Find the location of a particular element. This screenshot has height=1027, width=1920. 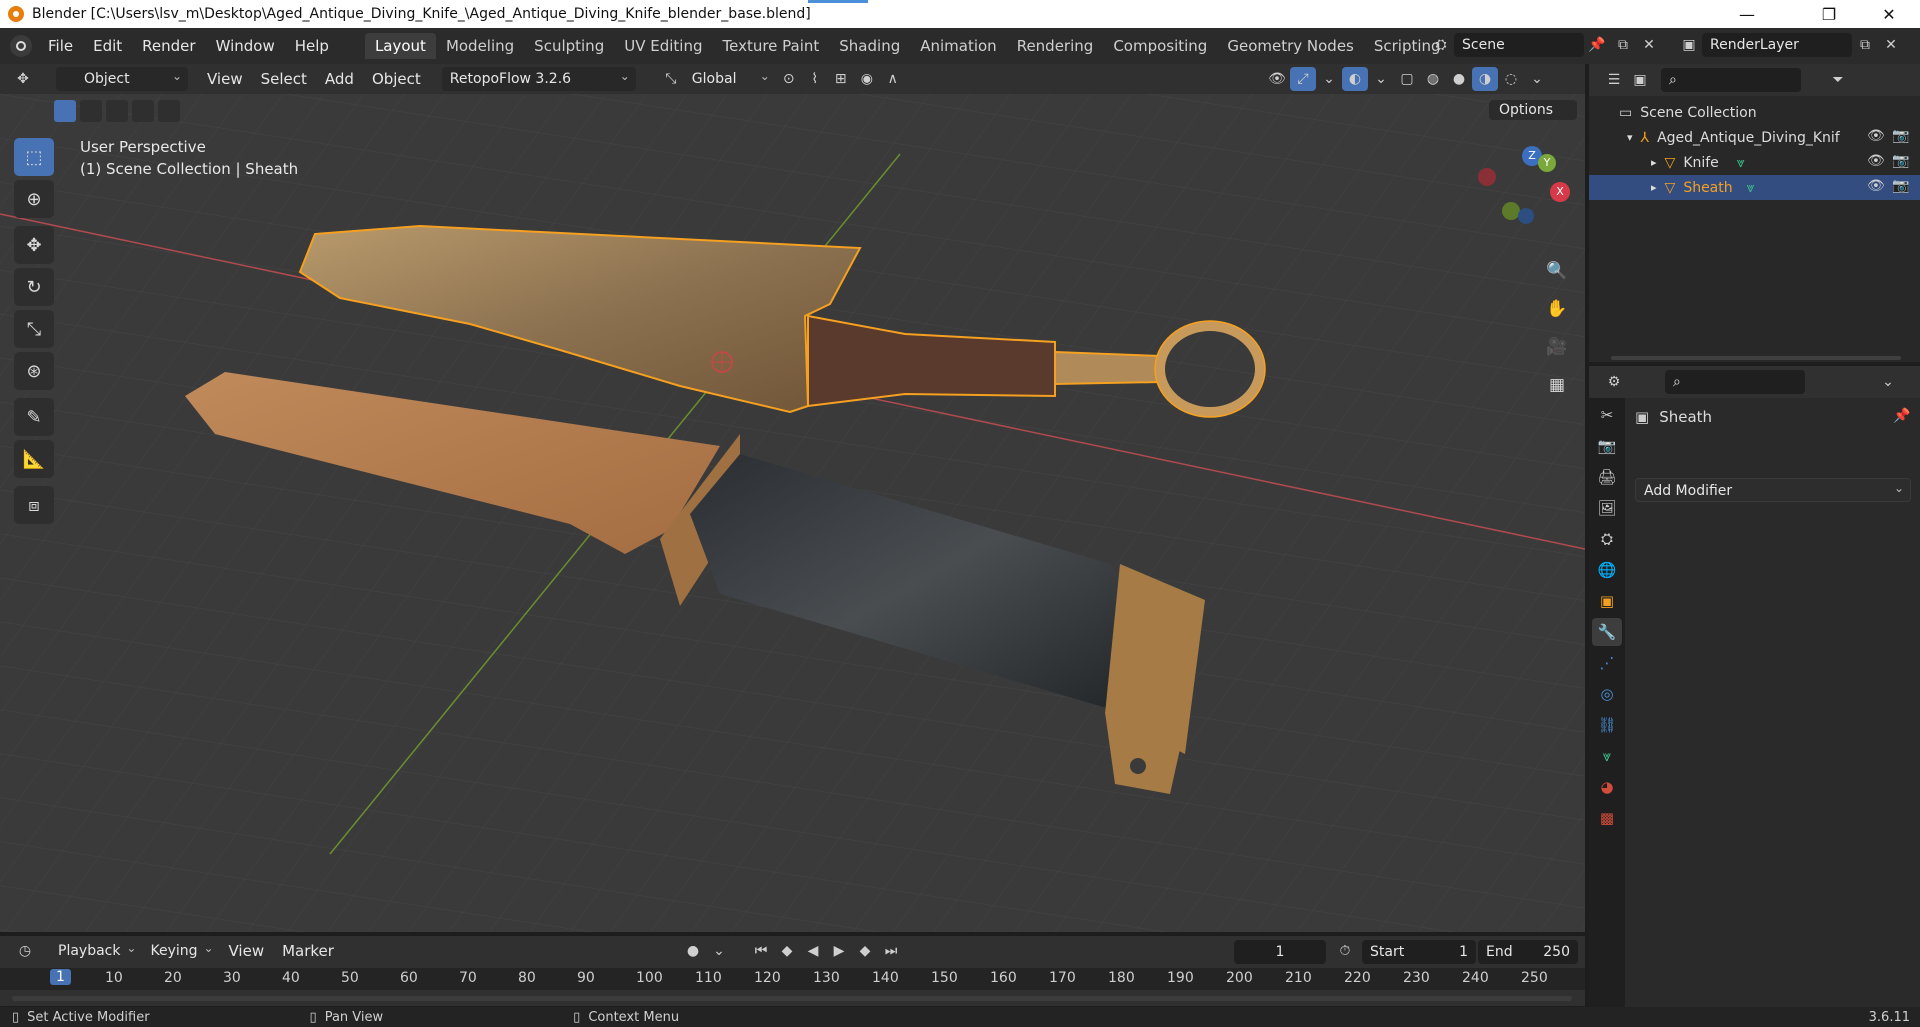

tab-animation: Animation is located at coordinates (958, 46).